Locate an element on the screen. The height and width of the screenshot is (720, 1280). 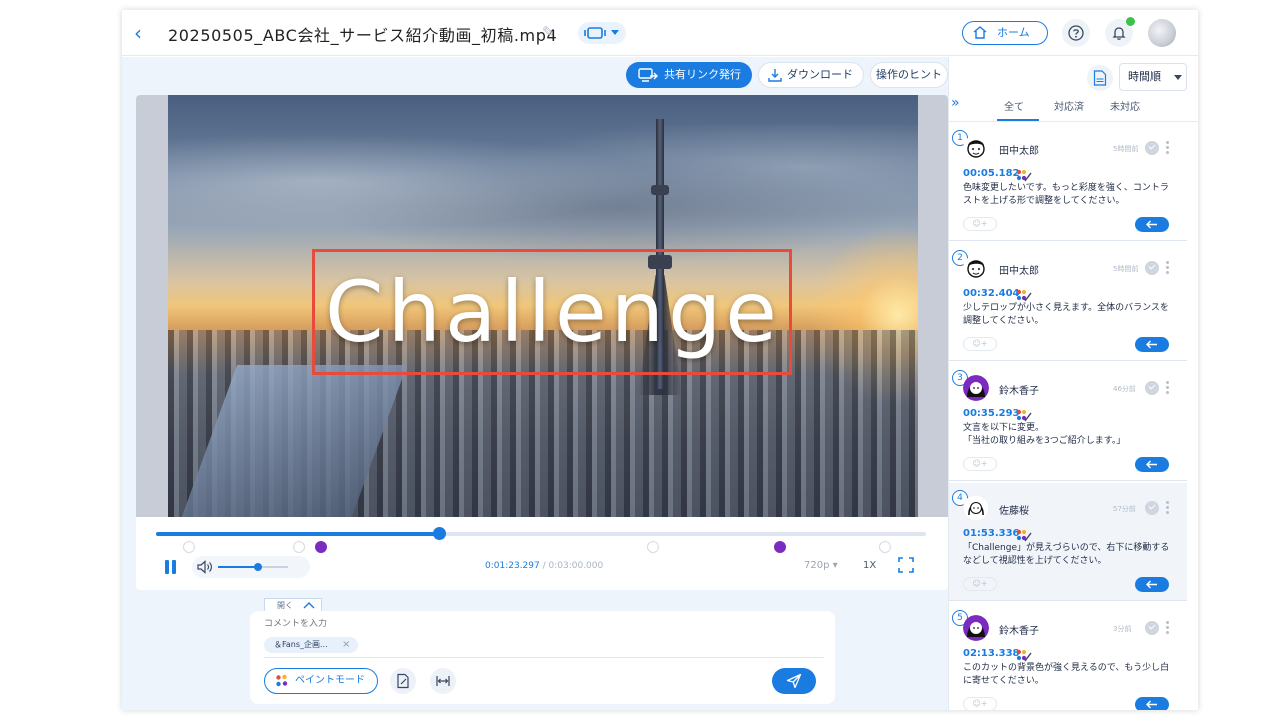
tab-unresolved: 未対応 is located at coordinates (1125, 108).